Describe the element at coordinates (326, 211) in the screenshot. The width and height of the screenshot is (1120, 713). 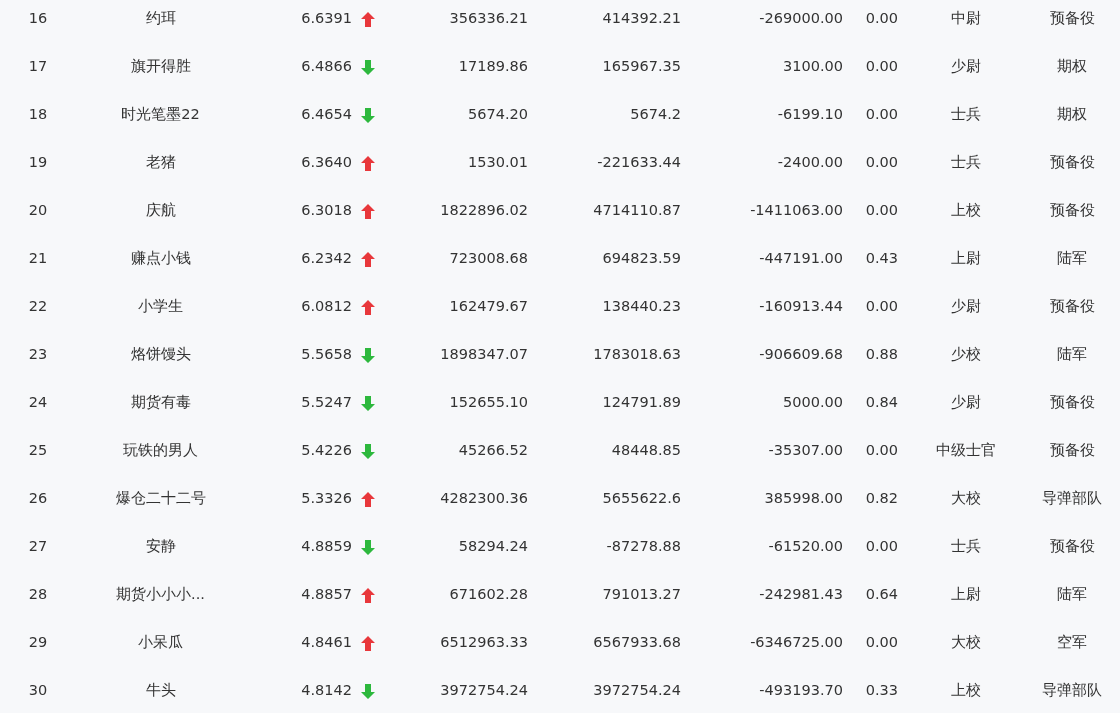
I see `table-cell-text: 6.3018` at that location.